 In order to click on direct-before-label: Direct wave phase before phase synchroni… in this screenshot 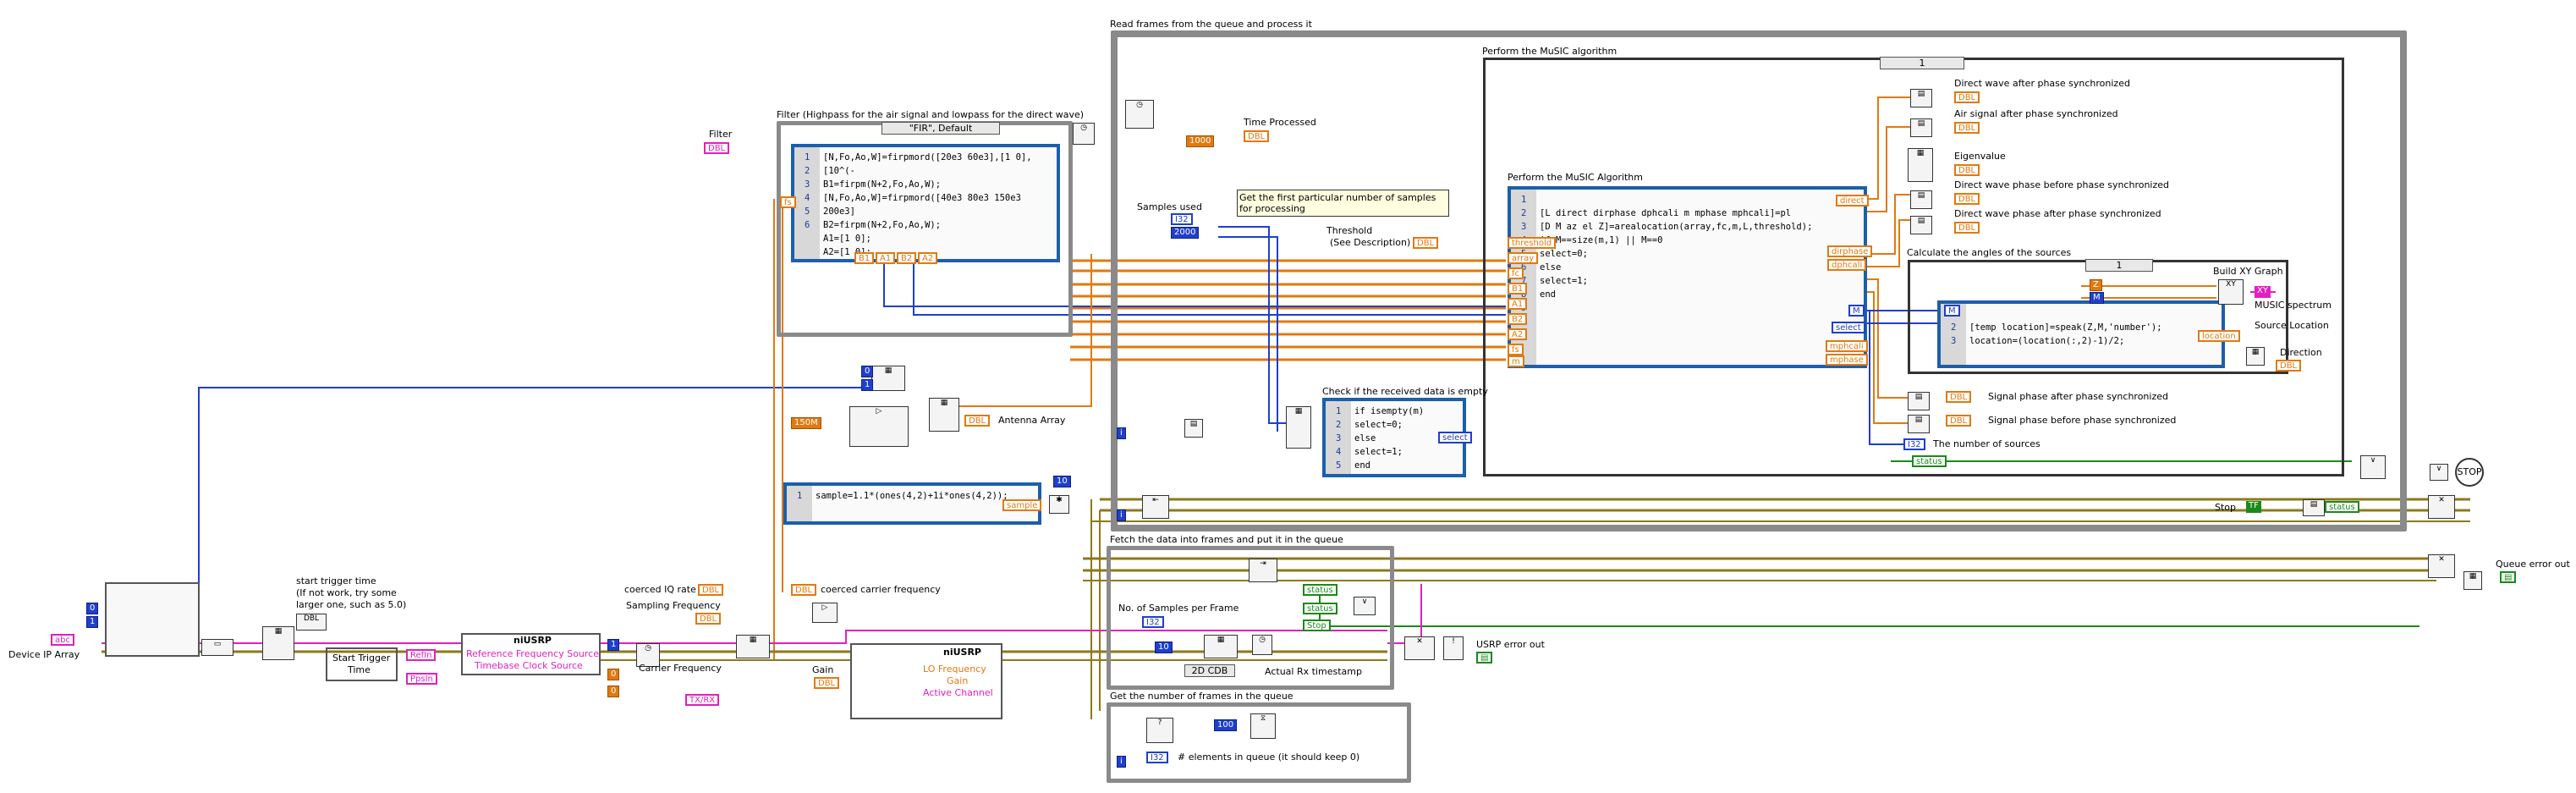, I will do `click(2062, 184)`.